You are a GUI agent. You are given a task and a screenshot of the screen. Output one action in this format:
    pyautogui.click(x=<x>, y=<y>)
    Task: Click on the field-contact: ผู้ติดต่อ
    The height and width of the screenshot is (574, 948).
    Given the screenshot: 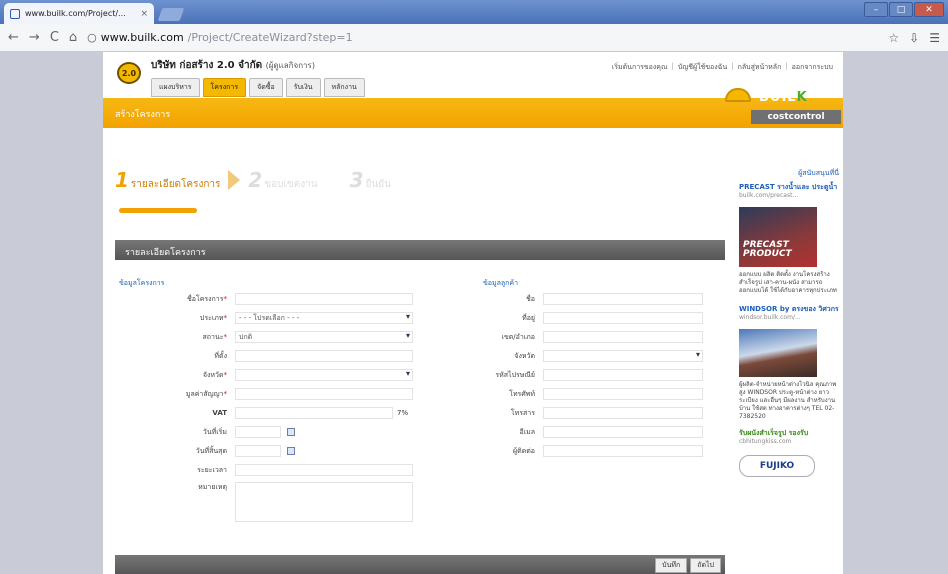 What is the action you would take?
    pyautogui.click(x=583, y=451)
    